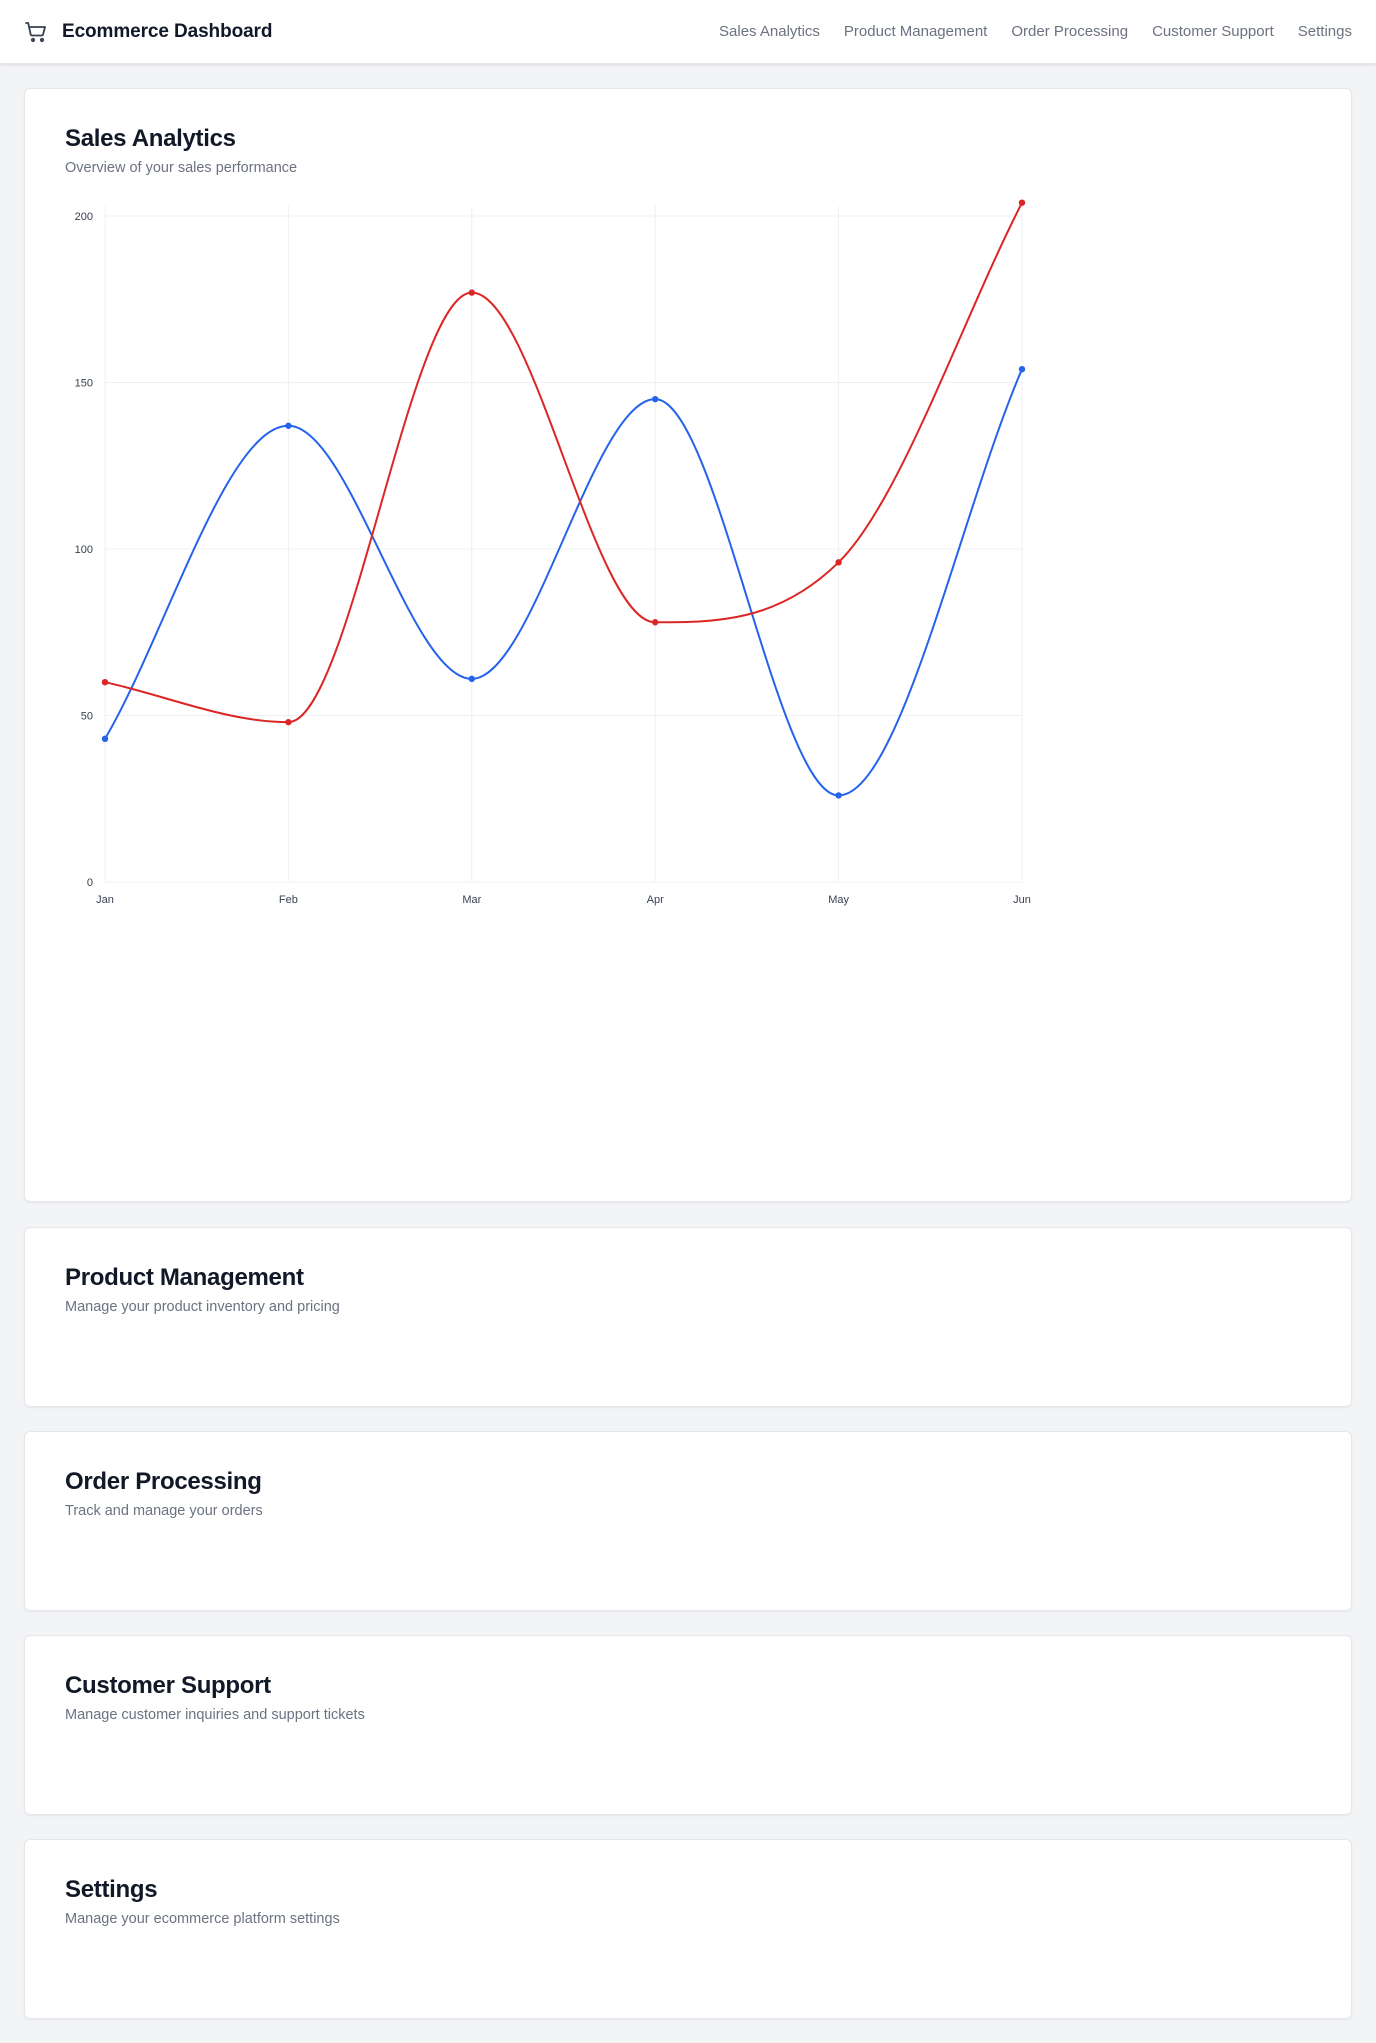 This screenshot has height=2043, width=1376. Describe the element at coordinates (35, 31) in the screenshot. I see `shopping-cart-icon` at that location.